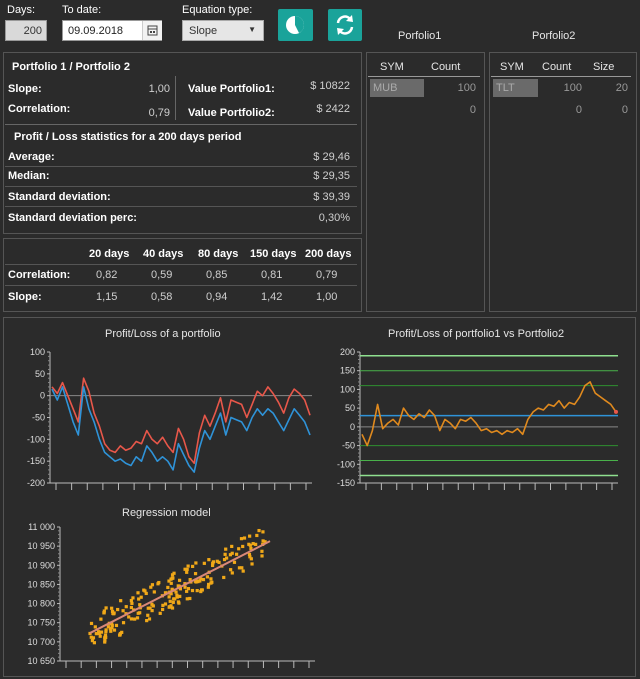 Image resolution: width=640 pixels, height=679 pixels. I want to click on p2-col-header: Count, so click(557, 67).